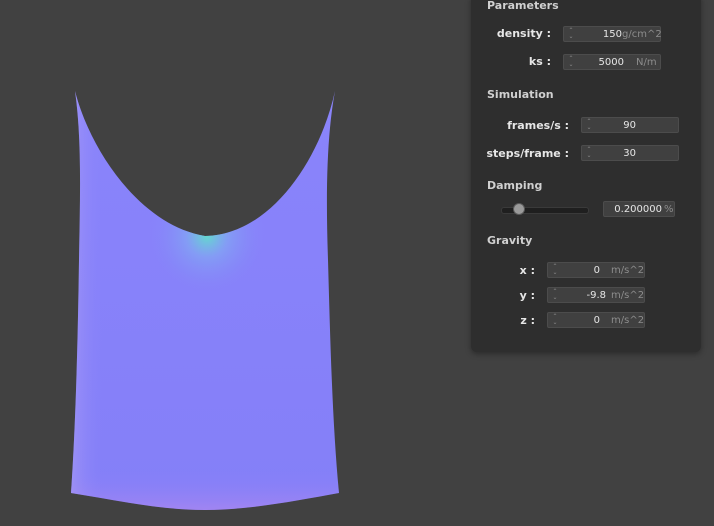 Image resolution: width=714 pixels, height=526 pixels. I want to click on gravity-z-unit: m/s^2, so click(628, 320).